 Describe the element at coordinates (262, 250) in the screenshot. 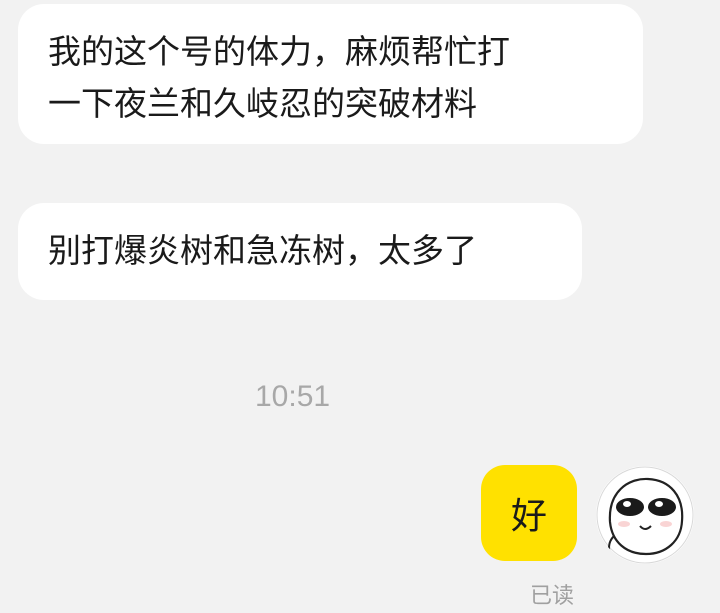

I see `message-text: 别打爆炎树和急冻树，太多了` at that location.